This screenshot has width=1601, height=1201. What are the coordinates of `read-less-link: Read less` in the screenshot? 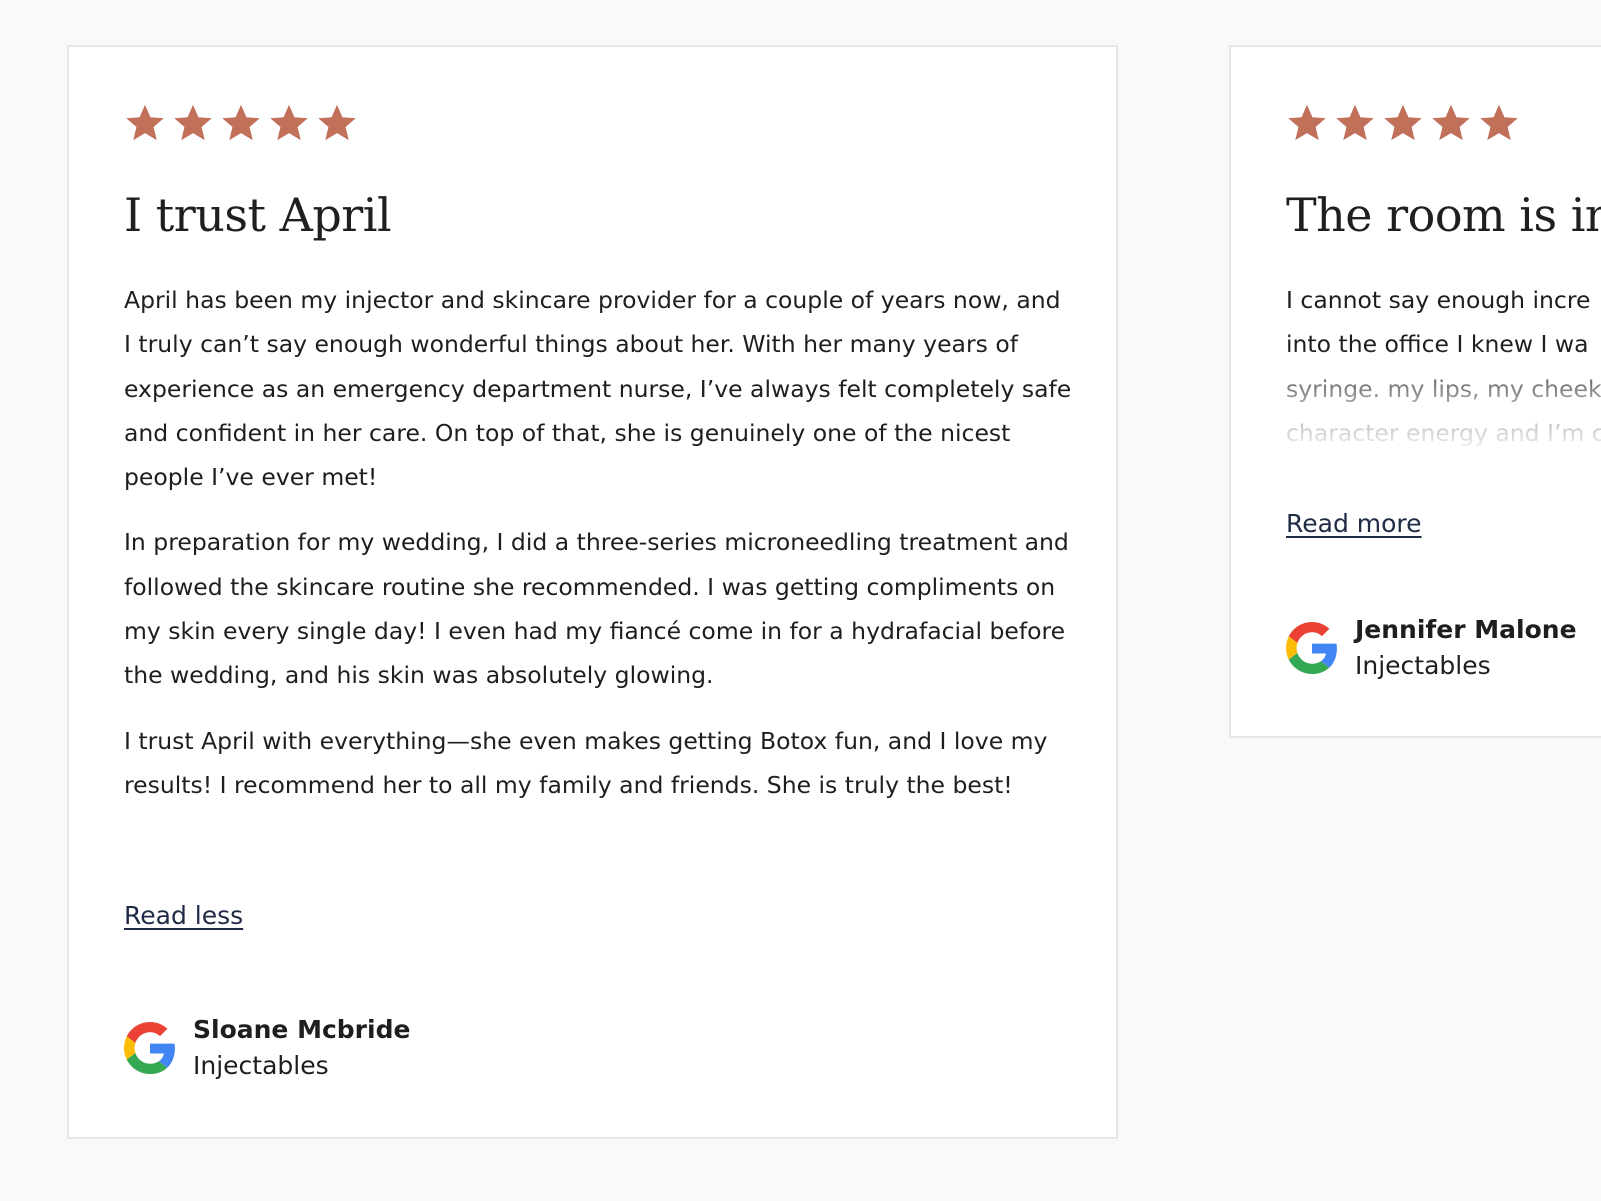 It's located at (183, 916).